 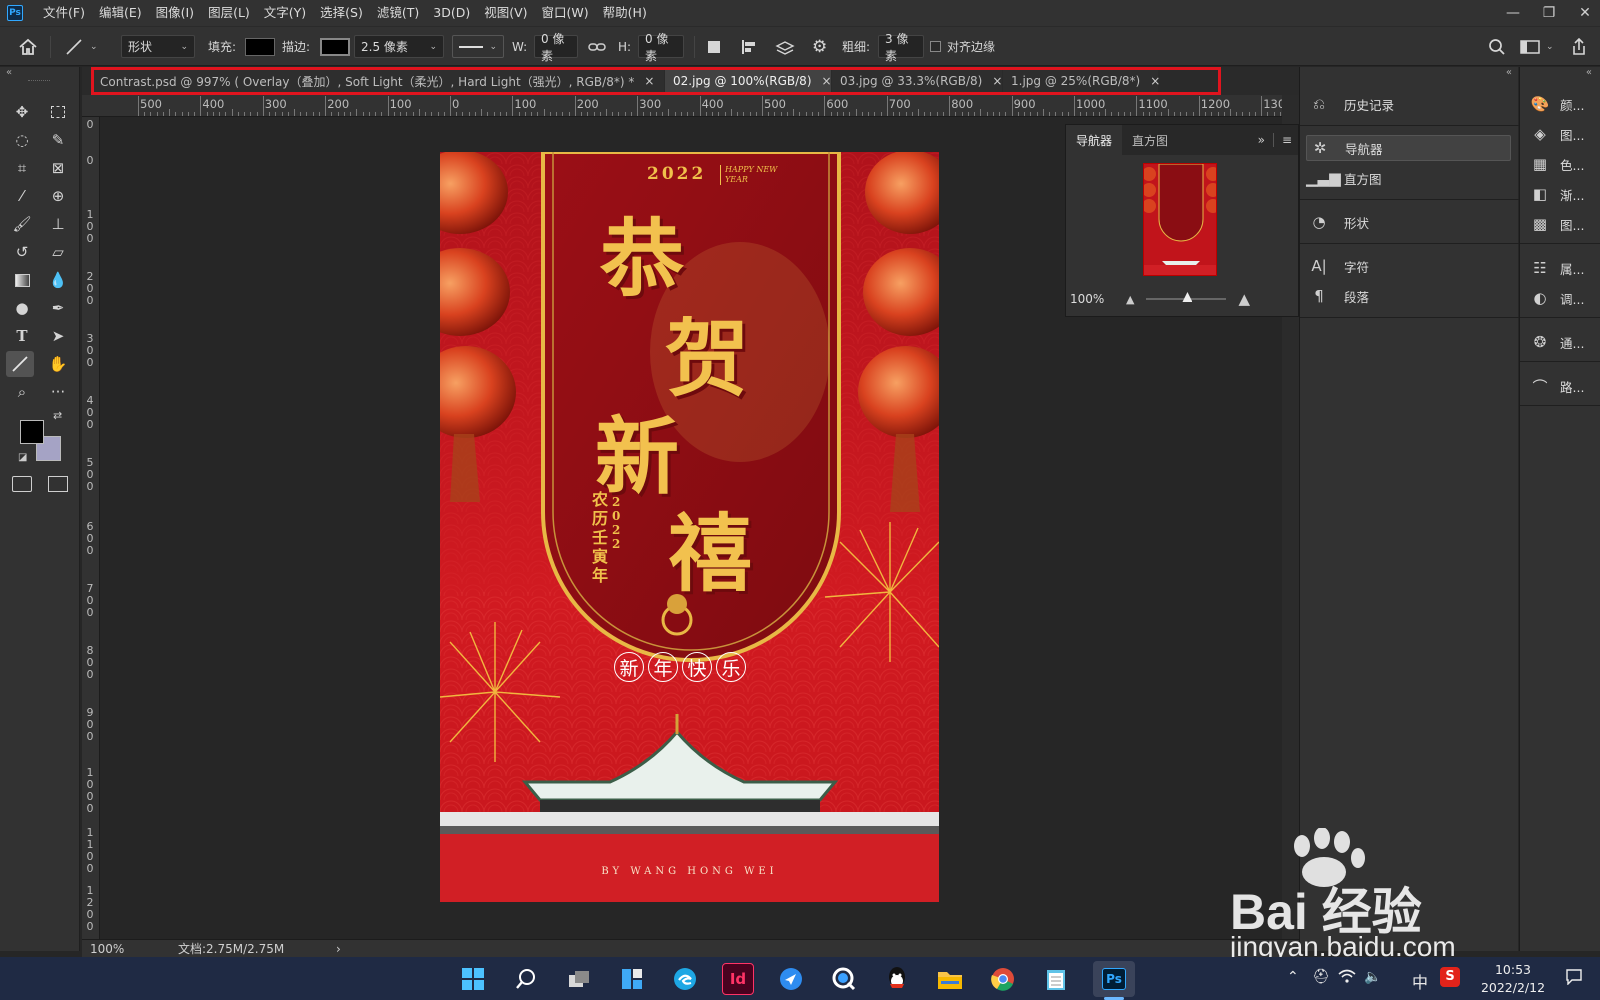 What do you see at coordinates (28, 46) in the screenshot?
I see `home-icon` at bounding box center [28, 46].